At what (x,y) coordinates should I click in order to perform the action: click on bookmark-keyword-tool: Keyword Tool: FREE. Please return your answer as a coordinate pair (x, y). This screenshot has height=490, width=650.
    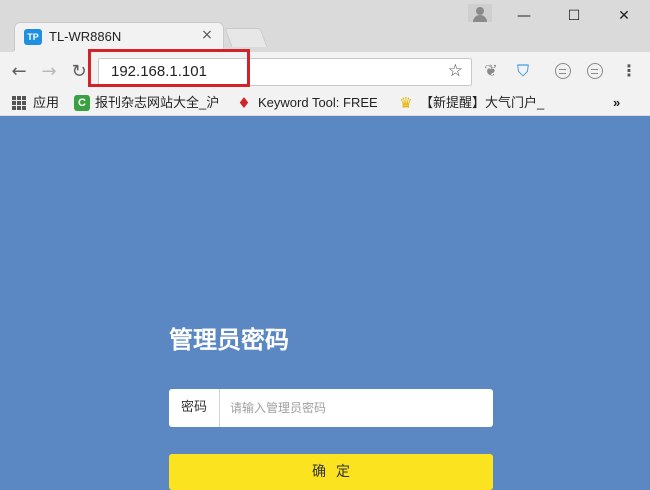
    Looking at the image, I should click on (318, 103).